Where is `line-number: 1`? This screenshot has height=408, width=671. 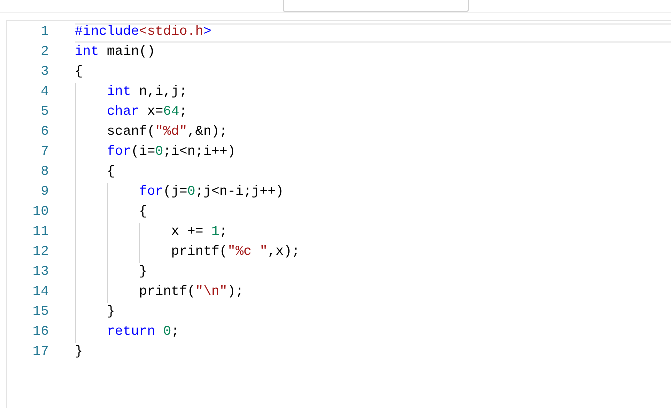 line-number: 1 is located at coordinates (44, 33).